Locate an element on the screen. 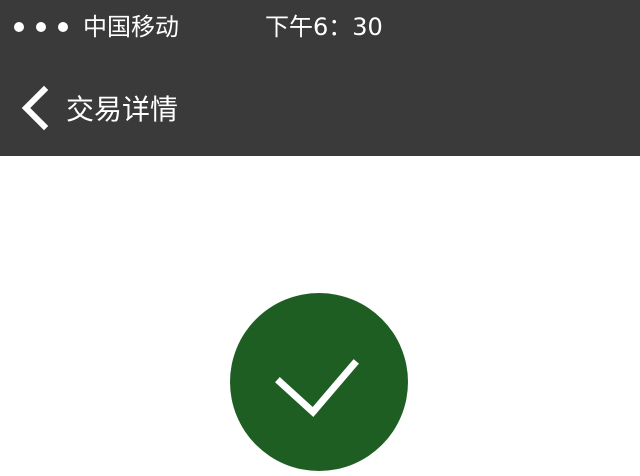 This screenshot has width=640, height=476. success-badge is located at coordinates (319, 382).